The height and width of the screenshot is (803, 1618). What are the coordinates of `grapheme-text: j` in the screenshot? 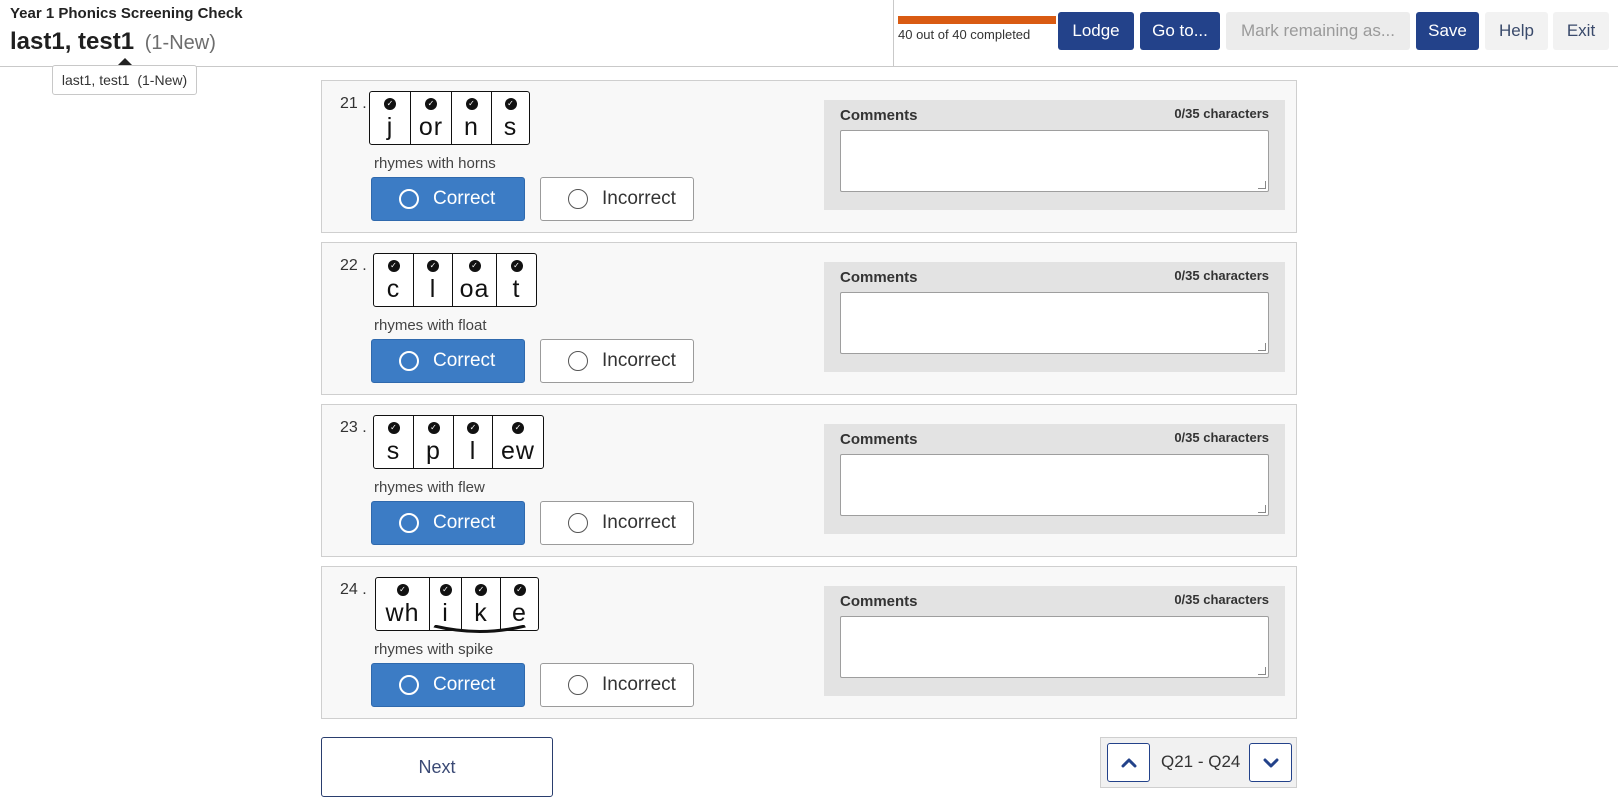 It's located at (390, 127).